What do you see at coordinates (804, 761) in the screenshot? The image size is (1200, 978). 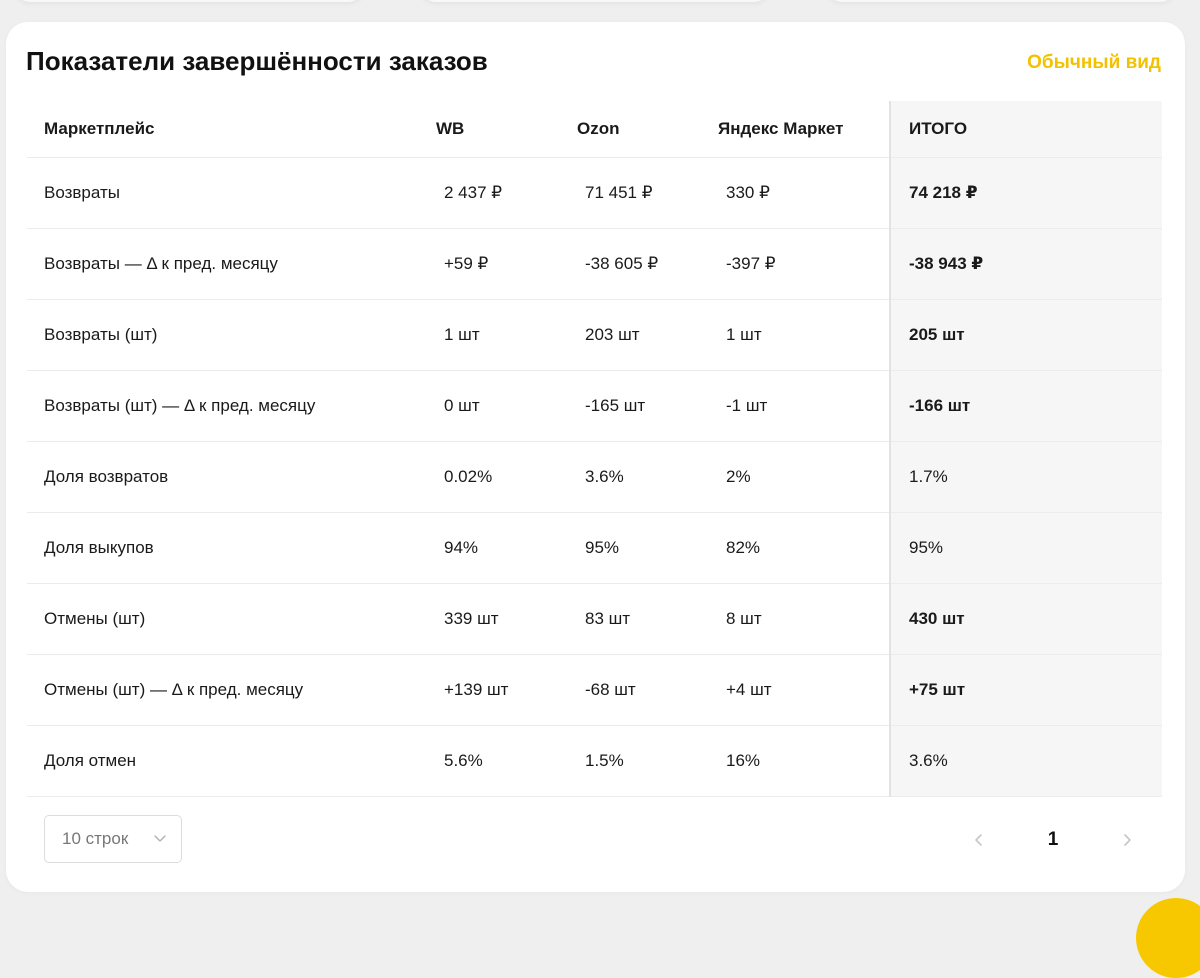 I see `cell-yandex-market: 16%` at bounding box center [804, 761].